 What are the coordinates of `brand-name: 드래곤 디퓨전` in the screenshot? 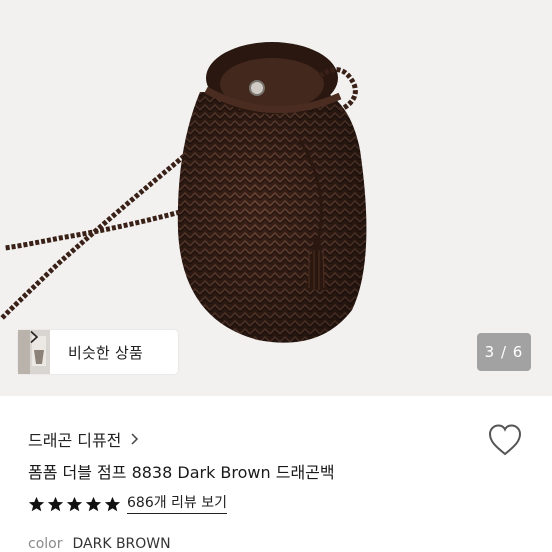 It's located at (75, 440).